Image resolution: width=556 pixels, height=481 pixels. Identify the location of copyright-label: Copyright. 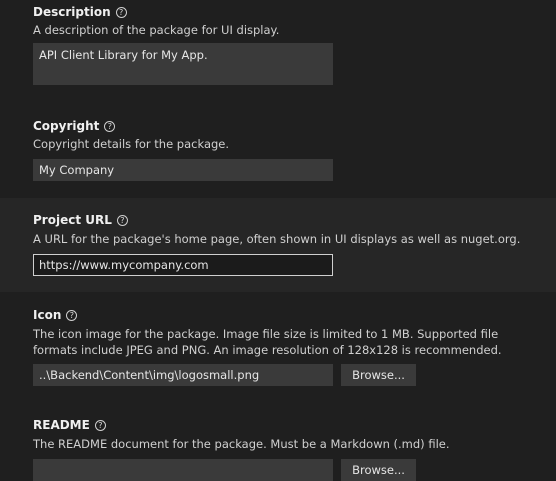
(66, 126).